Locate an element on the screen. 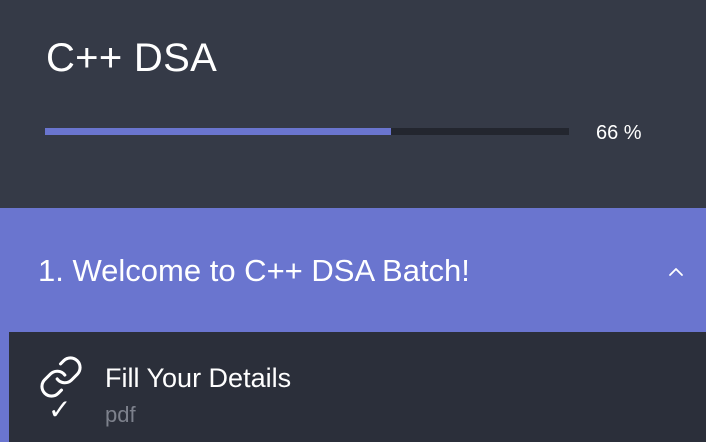 This screenshot has height=442, width=706. checkmark-icon: ✓ is located at coordinates (60, 409).